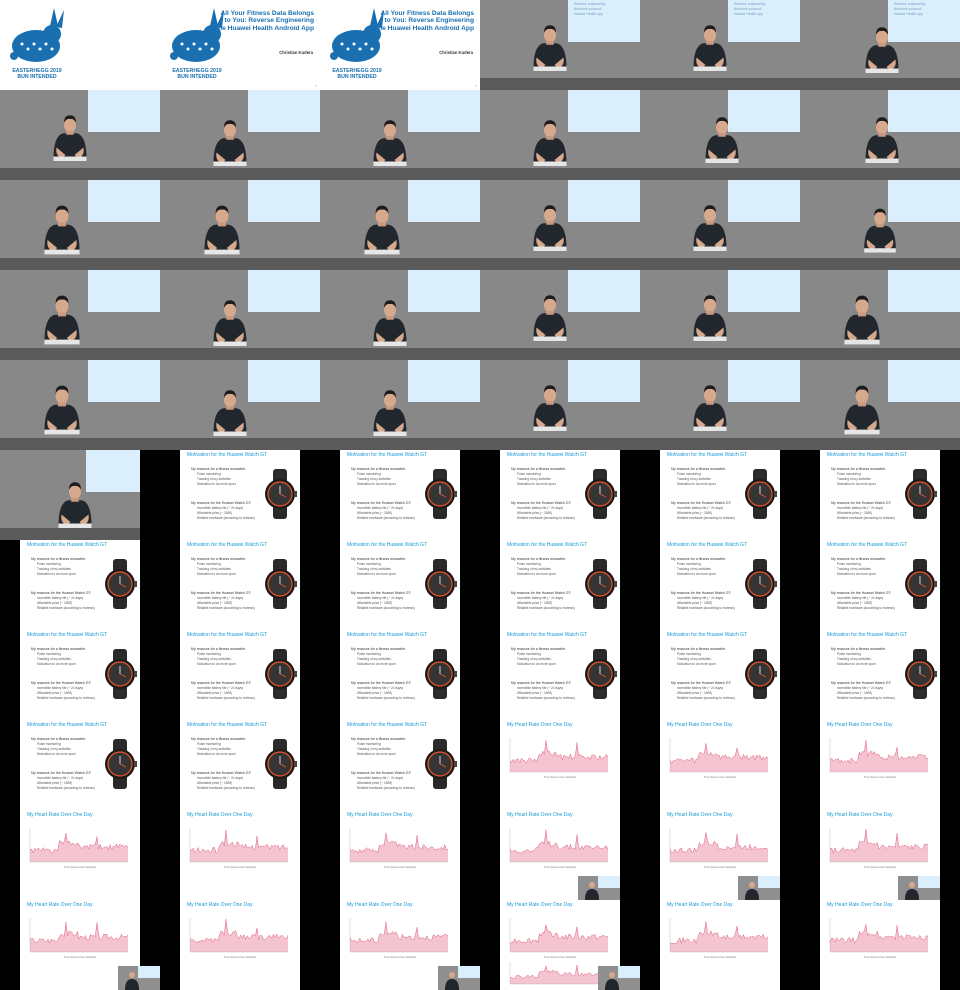 This screenshot has height=990, width=960. What do you see at coordinates (459, 978) in the screenshot?
I see `speaker-picture-in-picture` at bounding box center [459, 978].